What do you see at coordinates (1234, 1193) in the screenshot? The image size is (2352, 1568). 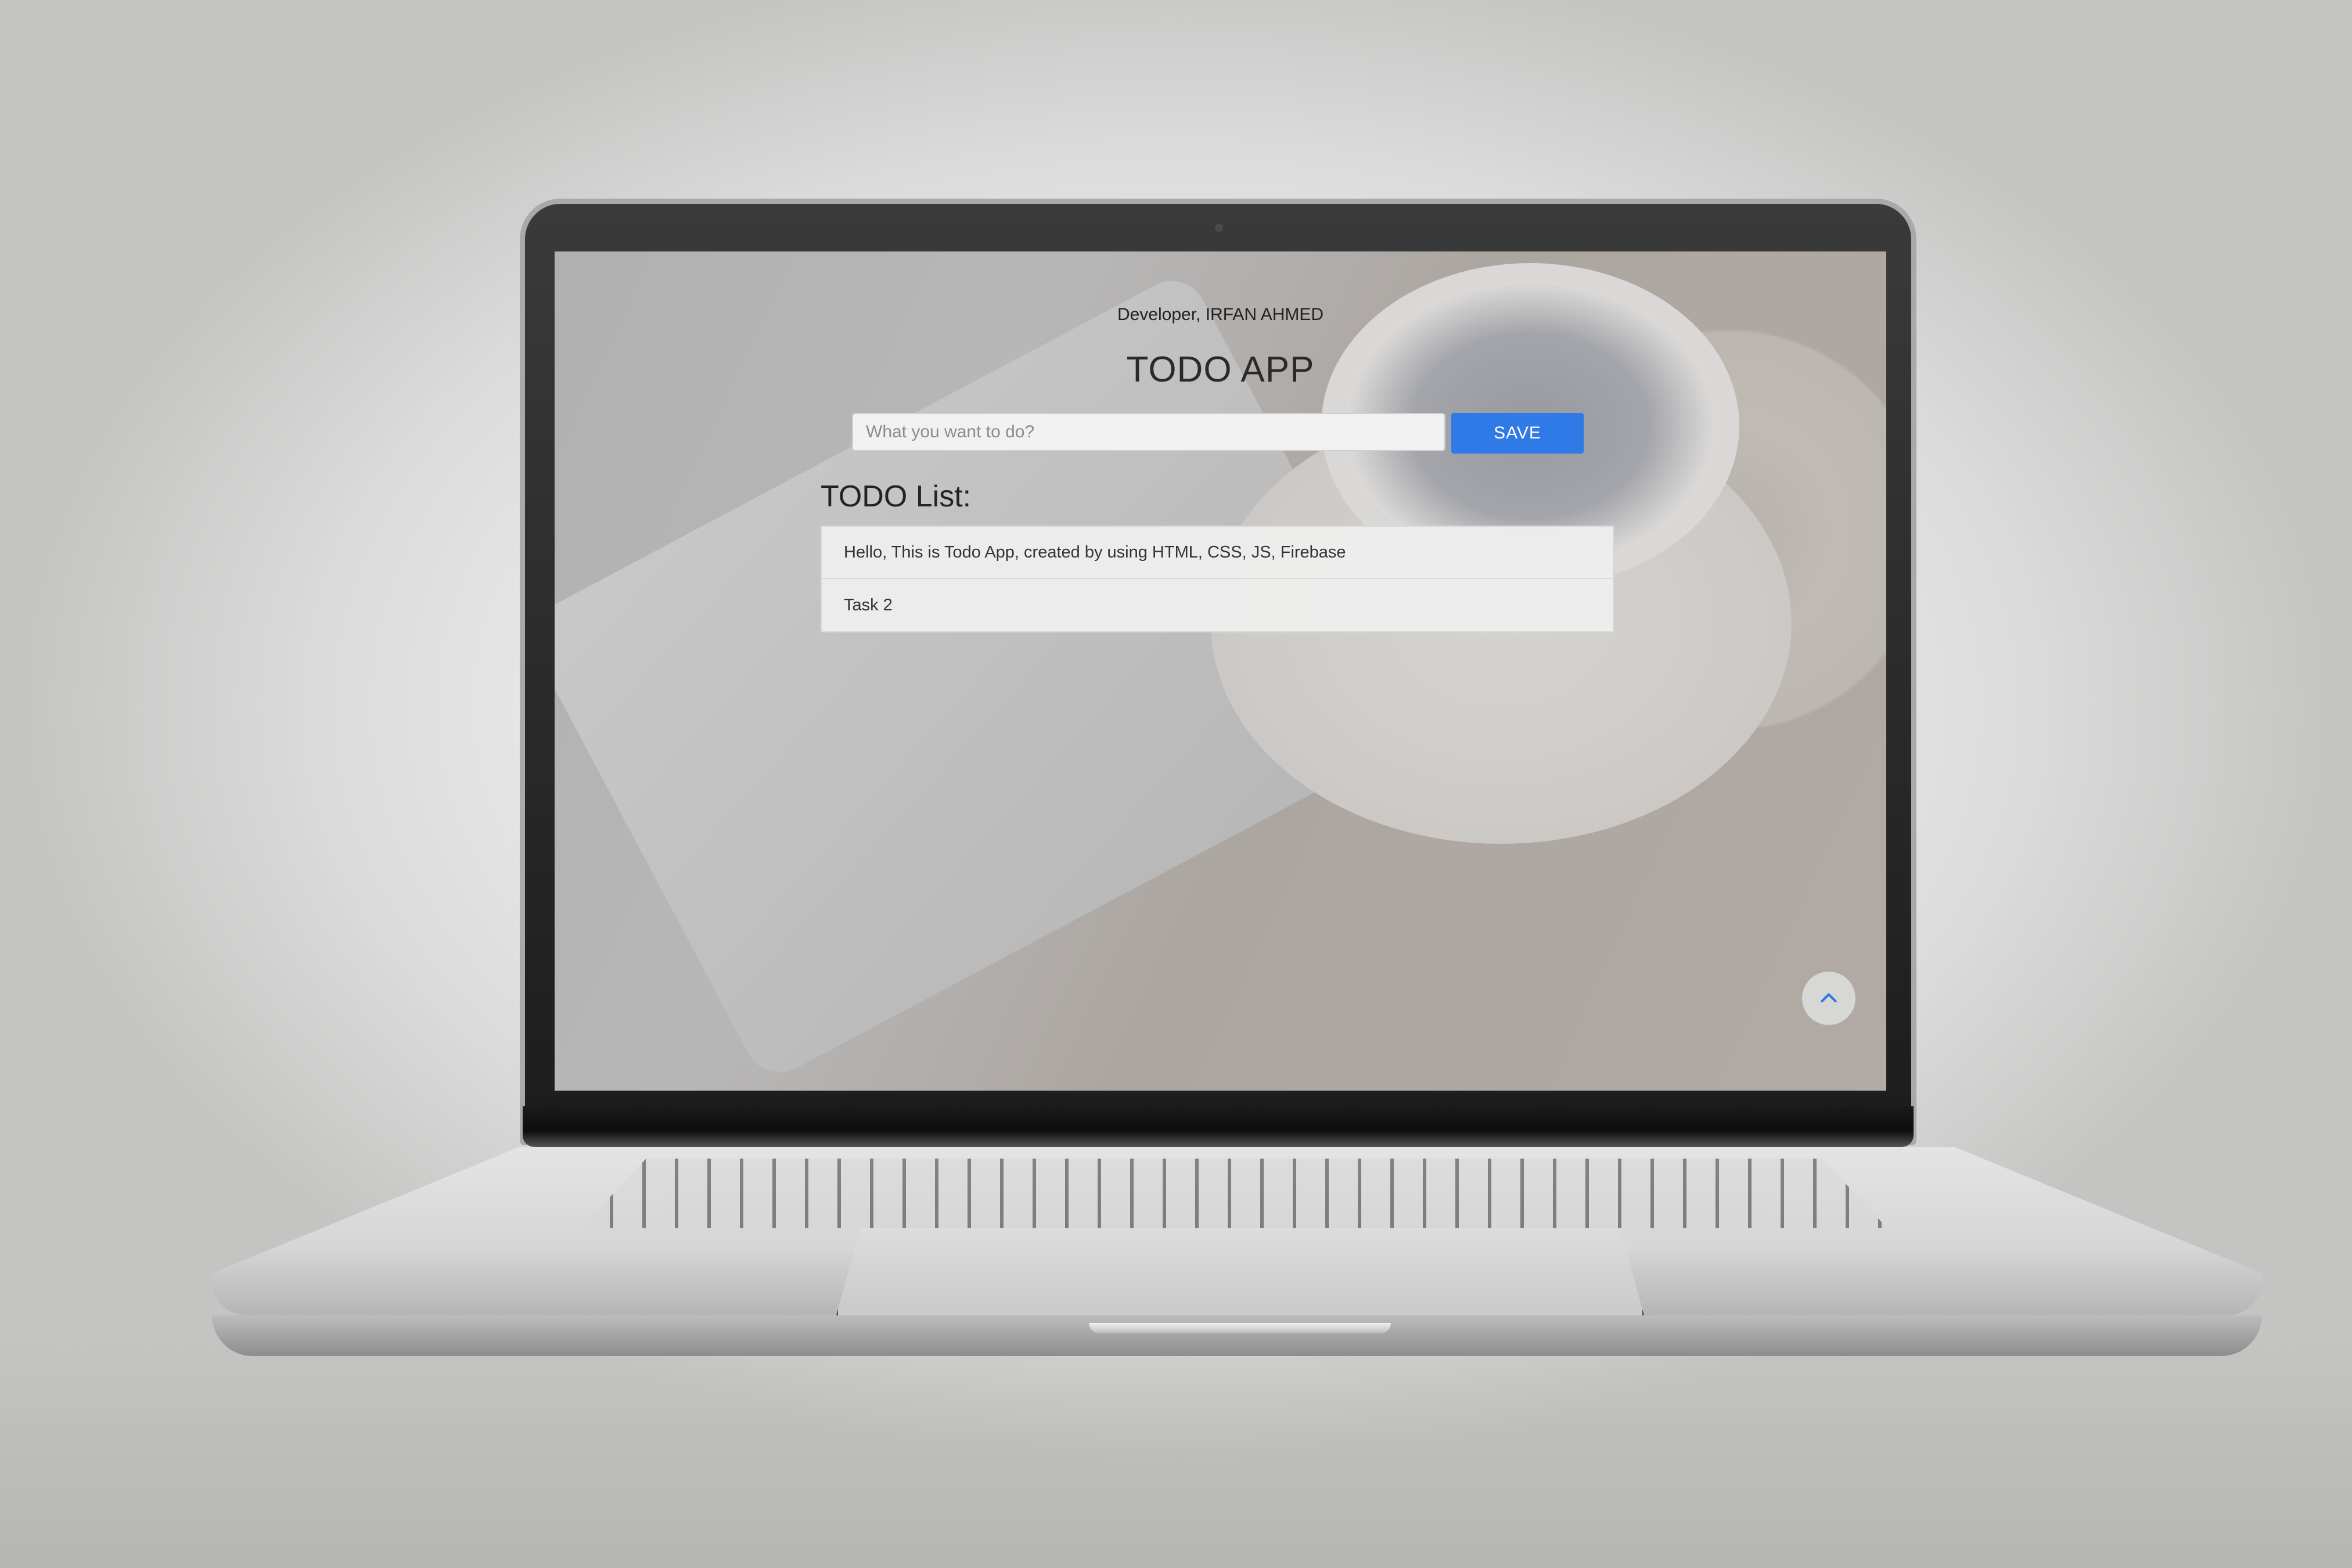 I see `laptop-keyboard` at bounding box center [1234, 1193].